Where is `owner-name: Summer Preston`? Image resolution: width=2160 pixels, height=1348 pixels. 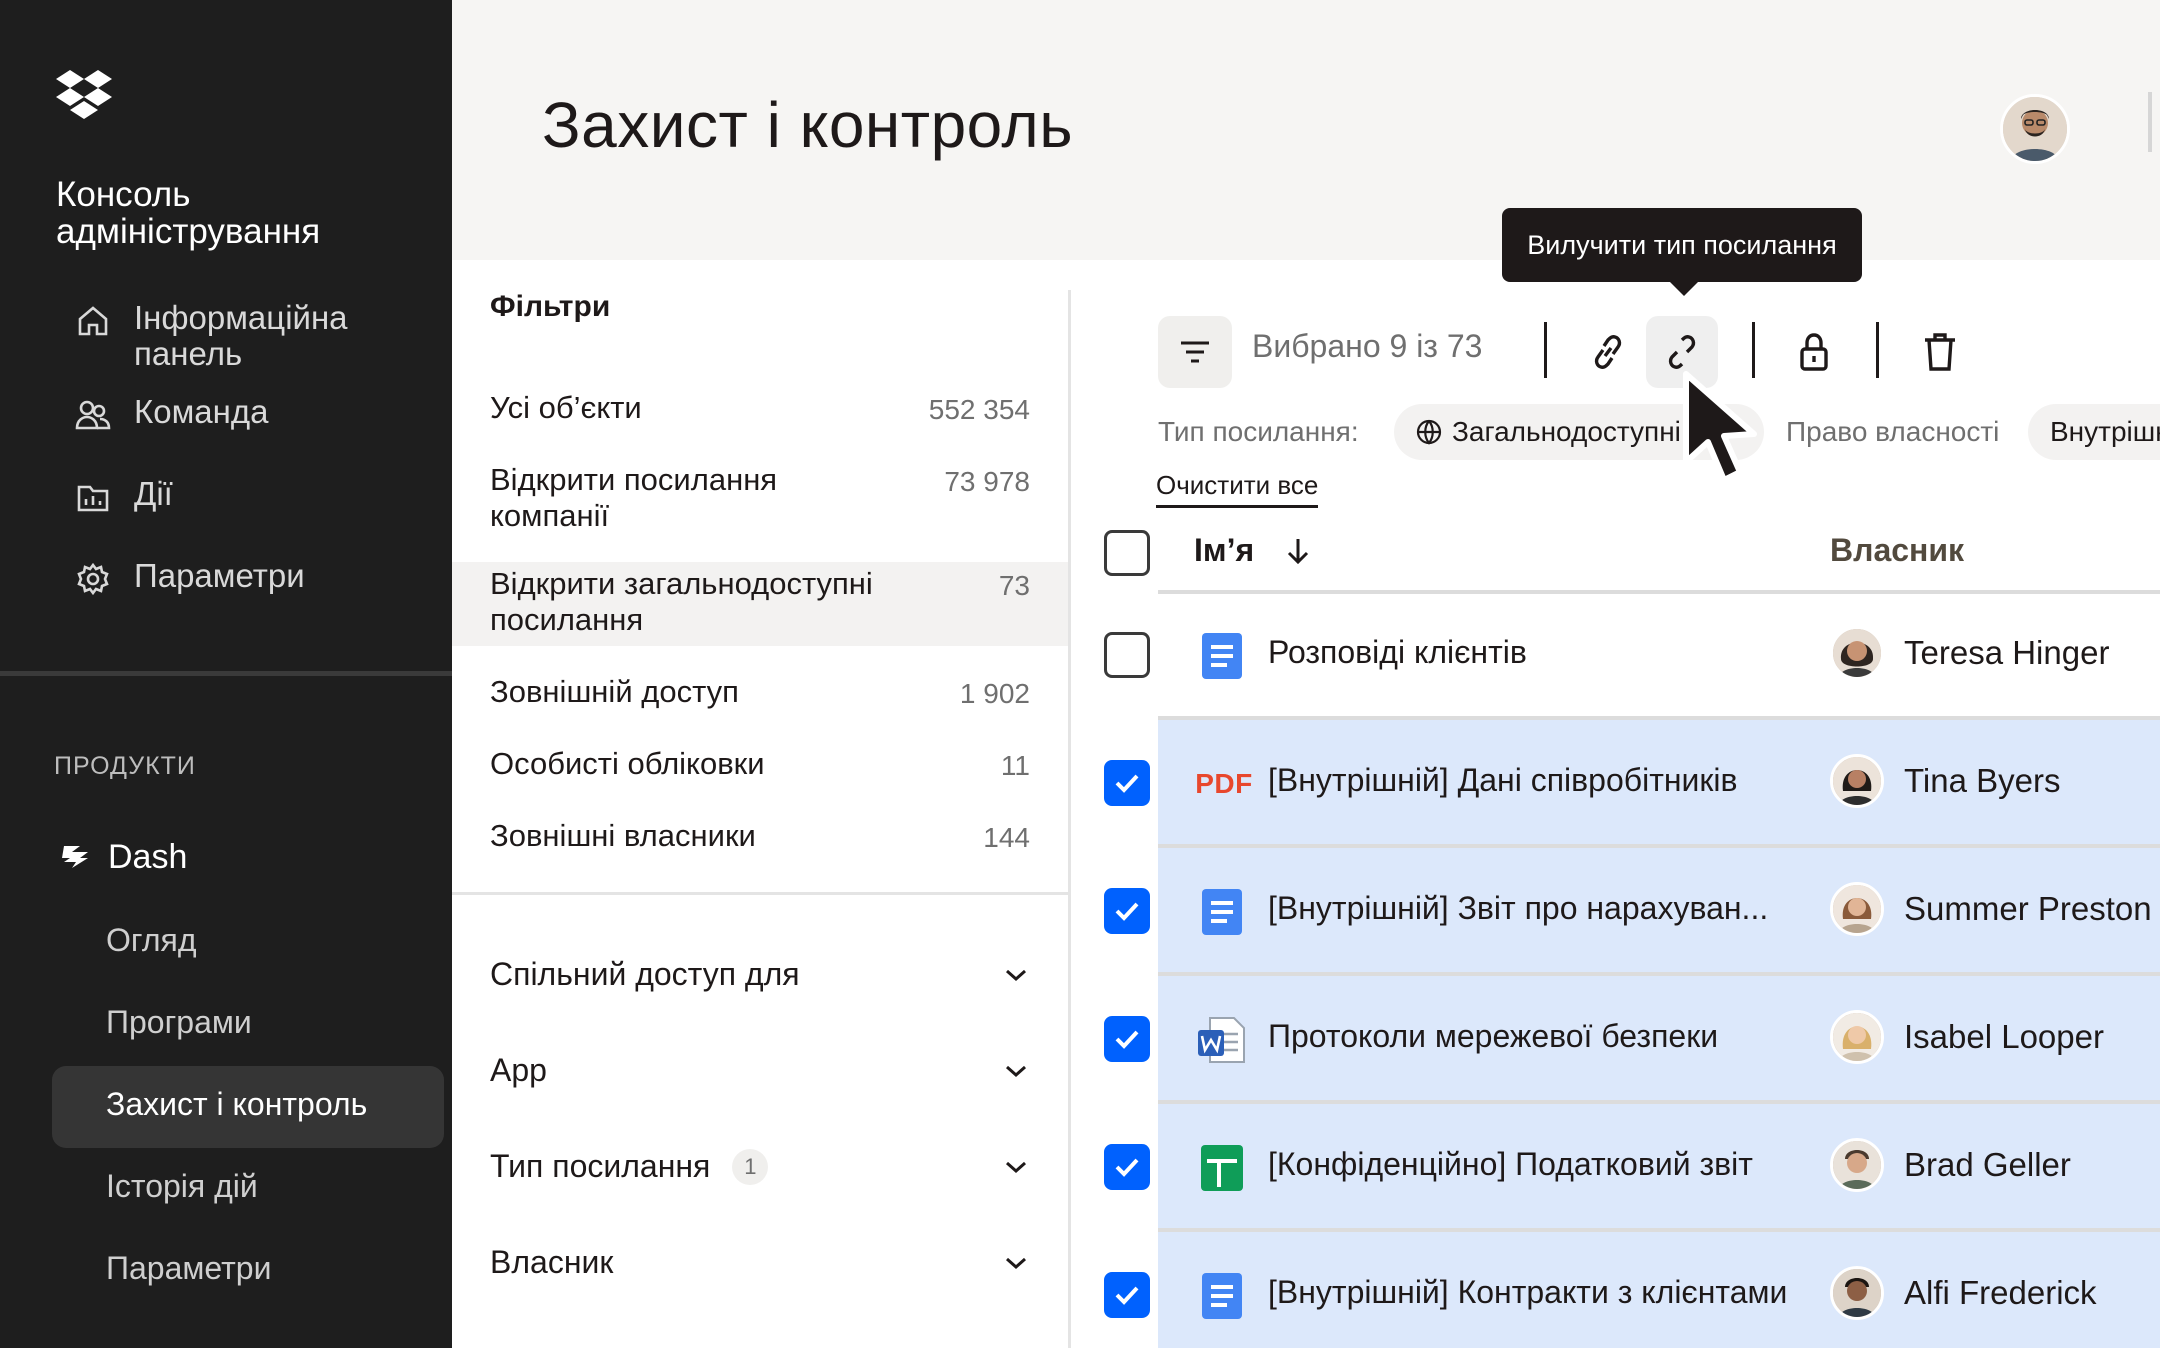 owner-name: Summer Preston is located at coordinates (2028, 908).